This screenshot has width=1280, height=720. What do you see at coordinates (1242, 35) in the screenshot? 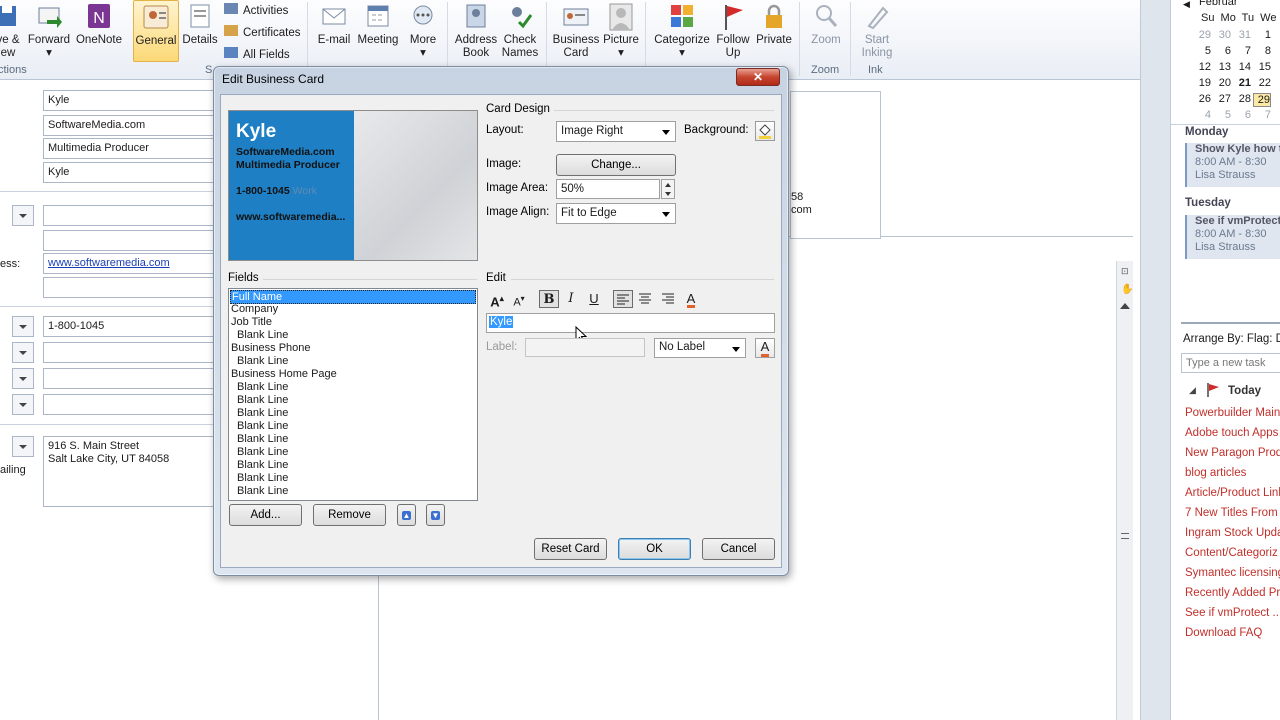
I see `calendar-day: 31` at bounding box center [1242, 35].